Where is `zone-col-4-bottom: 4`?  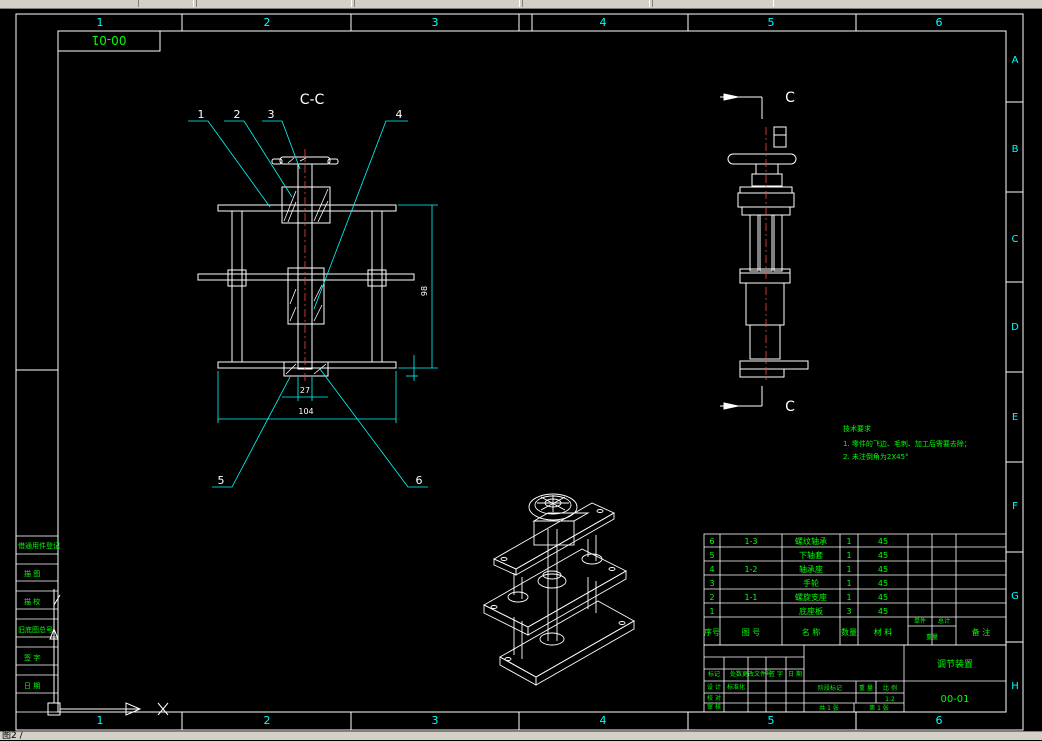 zone-col-4-bottom: 4 is located at coordinates (603, 720).